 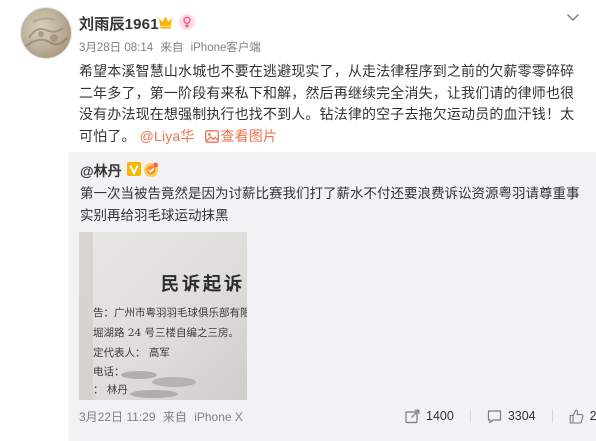 What do you see at coordinates (134, 169) in the screenshot?
I see `verified-v-icon` at bounding box center [134, 169].